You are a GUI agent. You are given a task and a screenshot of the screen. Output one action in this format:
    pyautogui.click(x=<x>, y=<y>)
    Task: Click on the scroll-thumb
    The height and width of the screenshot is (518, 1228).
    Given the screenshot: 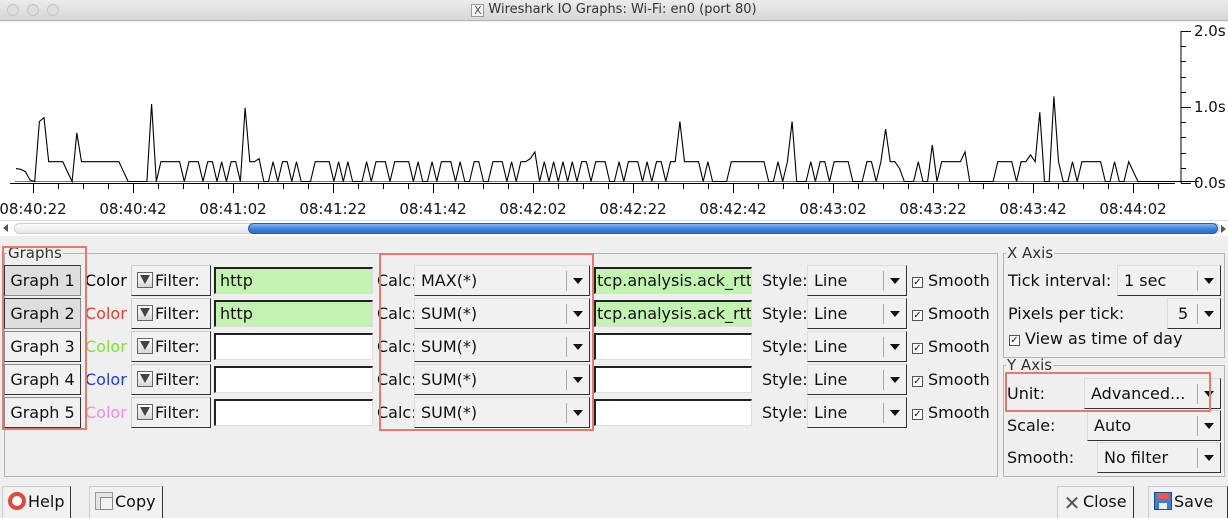 What is the action you would take?
    pyautogui.click(x=733, y=228)
    